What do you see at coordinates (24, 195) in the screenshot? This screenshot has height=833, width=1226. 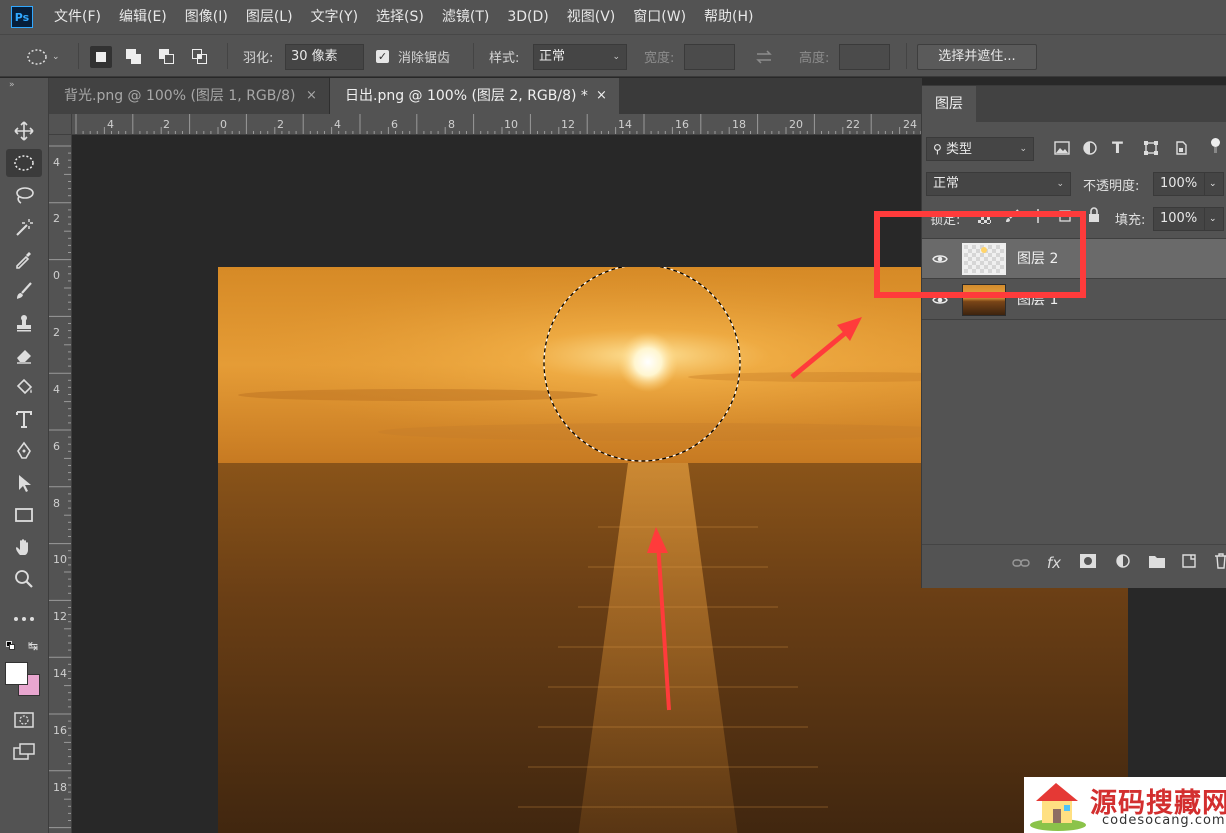 I see `lasso-tool-icon` at bounding box center [24, 195].